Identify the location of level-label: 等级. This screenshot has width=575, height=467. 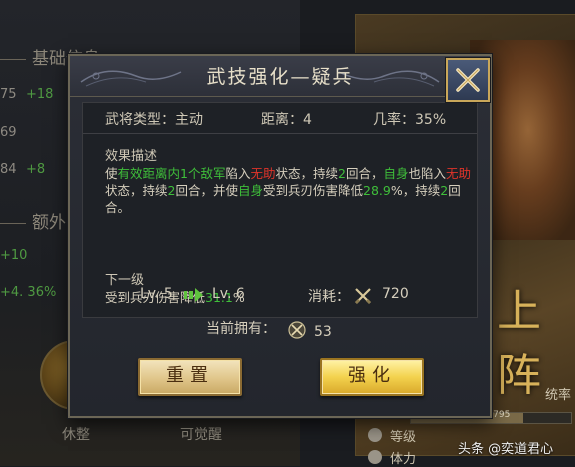
(403, 437).